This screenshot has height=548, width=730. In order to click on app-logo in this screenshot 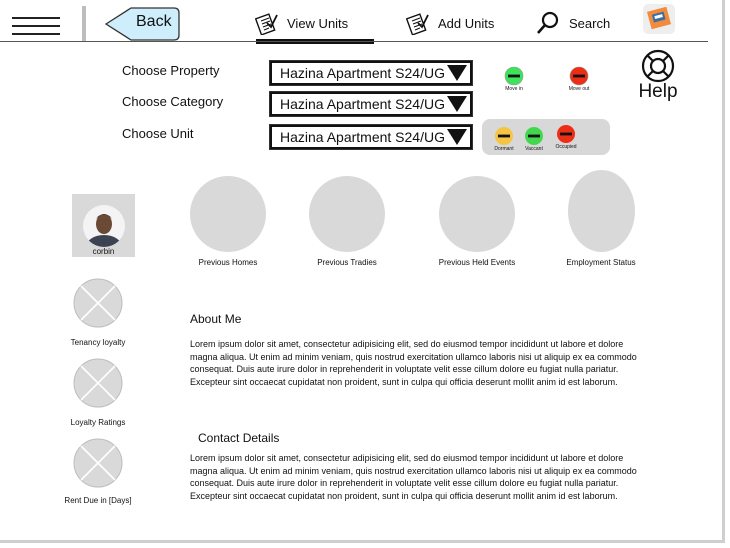, I will do `click(659, 19)`.